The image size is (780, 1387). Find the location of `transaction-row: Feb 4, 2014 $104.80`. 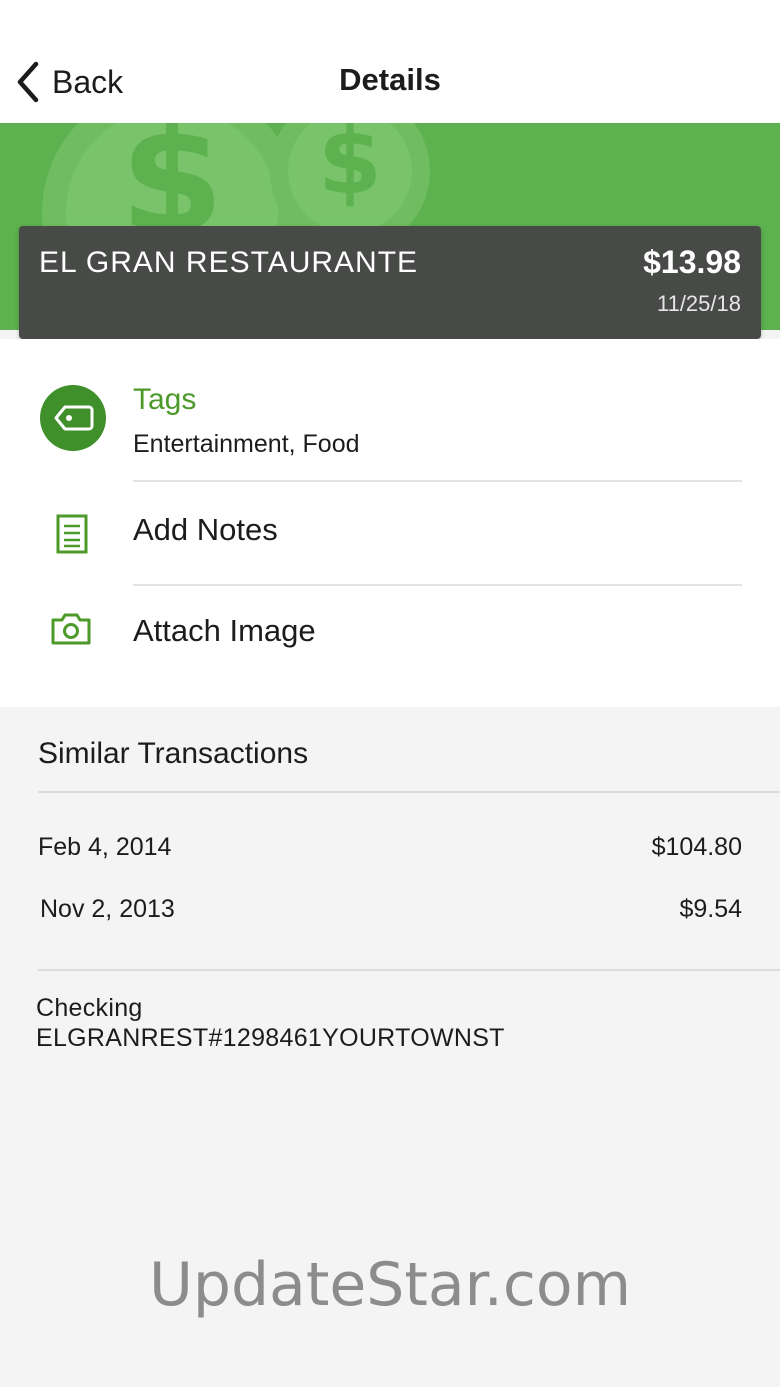

transaction-row: Feb 4, 2014 $104.80 is located at coordinates (390, 847).